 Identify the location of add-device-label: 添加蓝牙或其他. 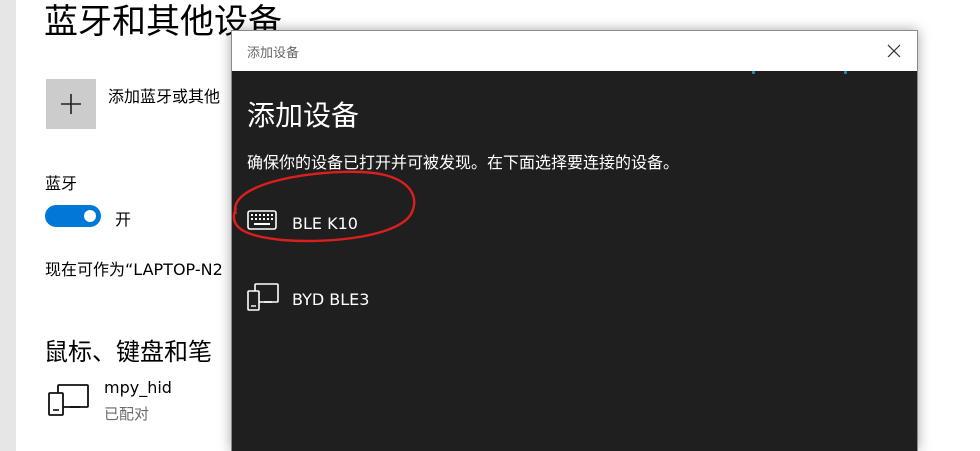
(164, 95).